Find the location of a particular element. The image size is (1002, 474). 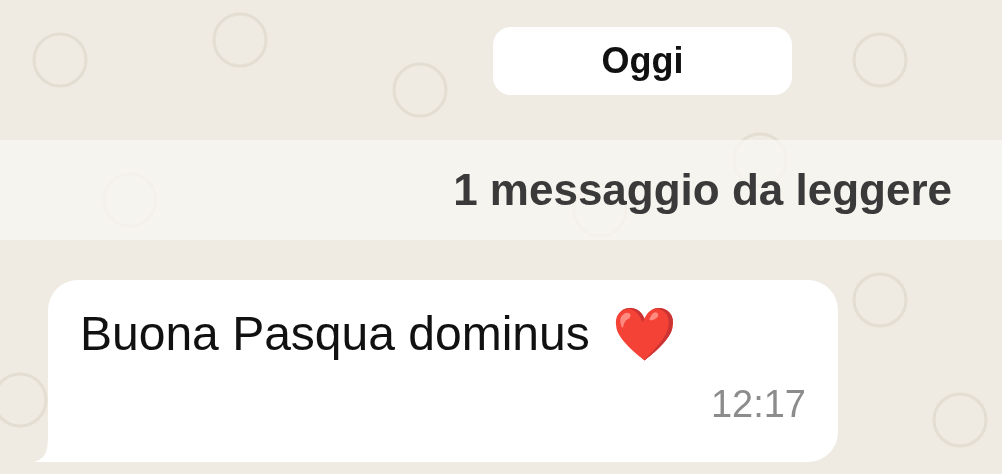

heart-emoji: ❤ is located at coordinates (644, 333).